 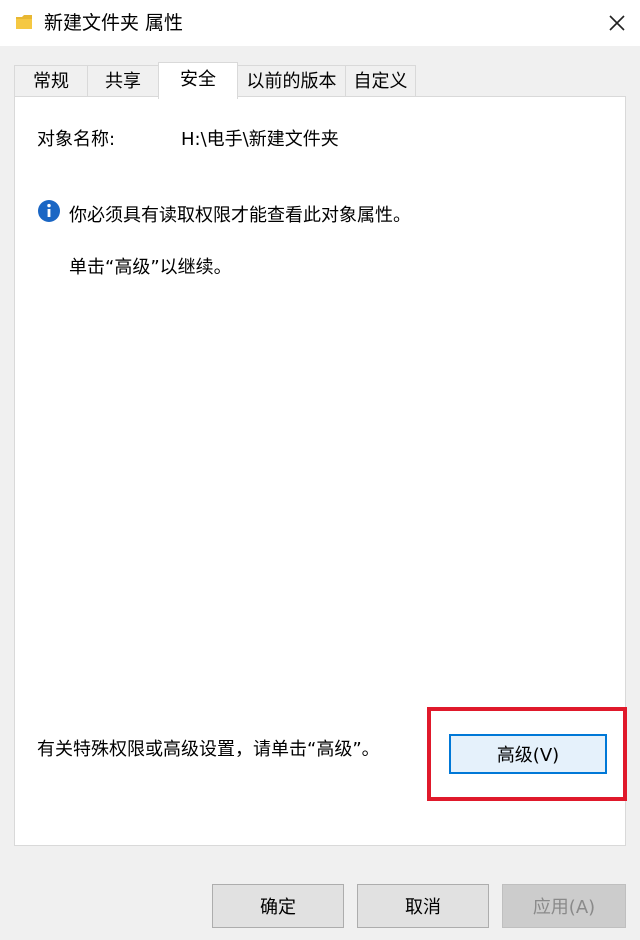 What do you see at coordinates (380, 81) in the screenshot?
I see `tab-customize: 自定义` at bounding box center [380, 81].